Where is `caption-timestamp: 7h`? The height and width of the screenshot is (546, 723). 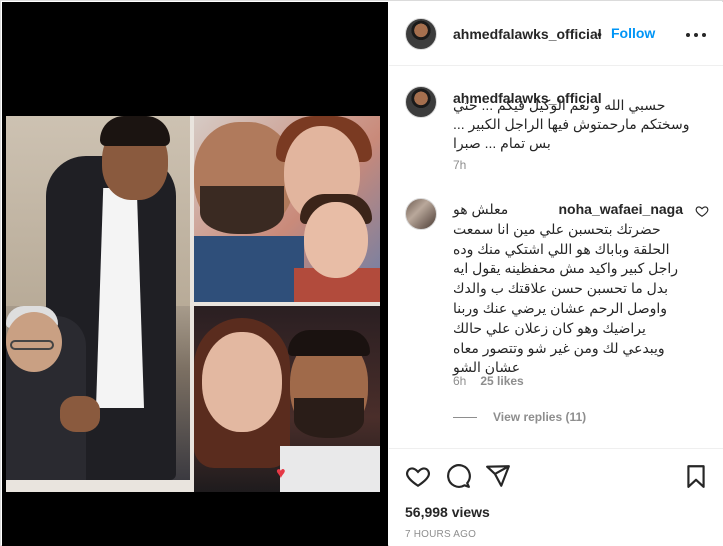 caption-timestamp: 7h is located at coordinates (459, 165).